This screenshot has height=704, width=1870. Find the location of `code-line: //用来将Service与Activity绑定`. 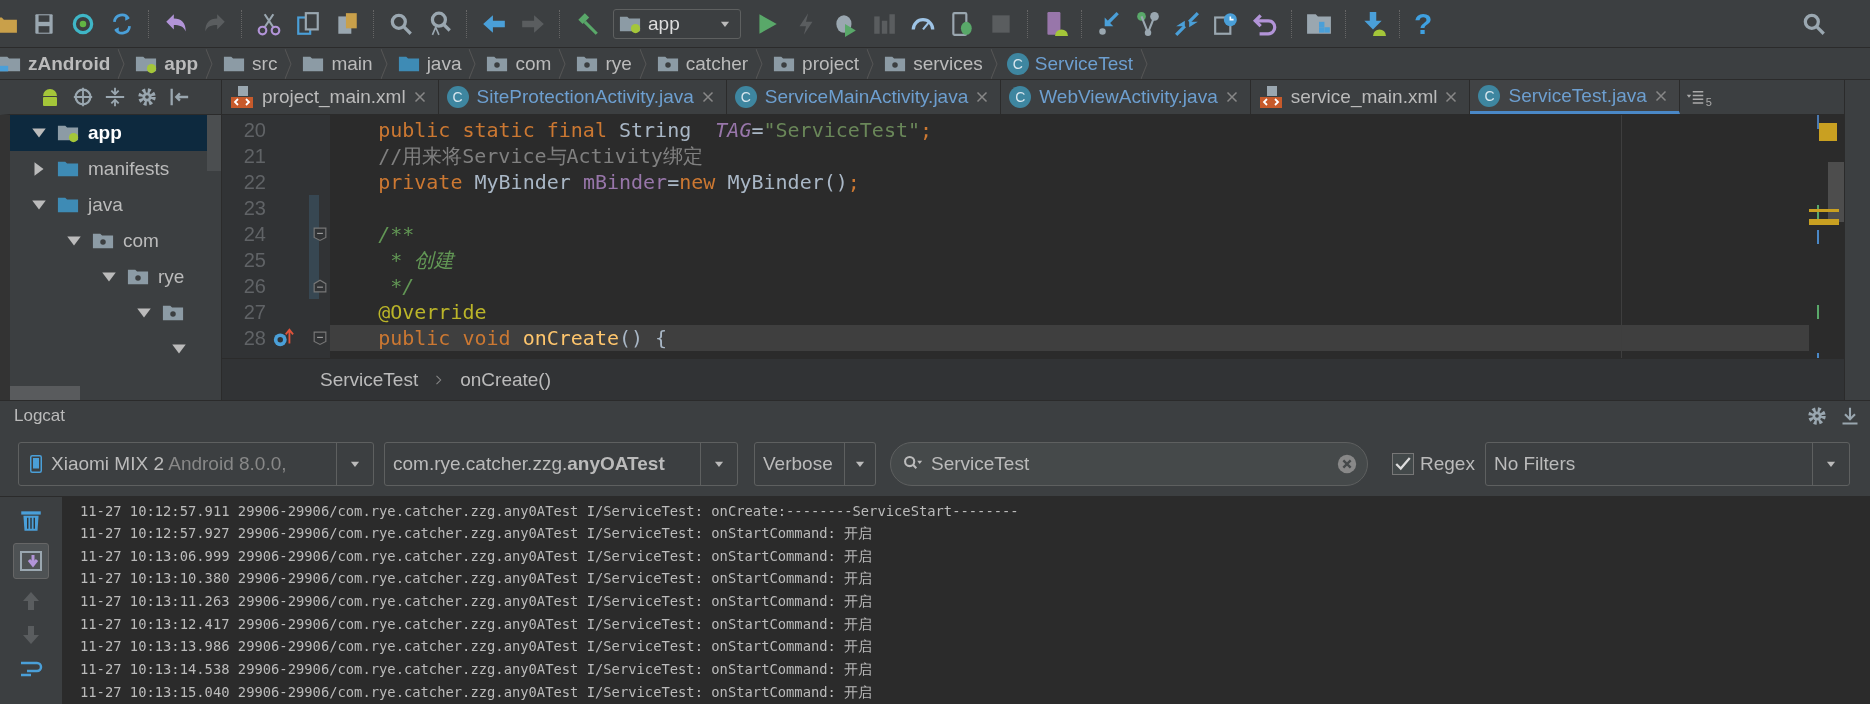

code-line: //用来将Service与Activity绑定 is located at coordinates (540, 156).